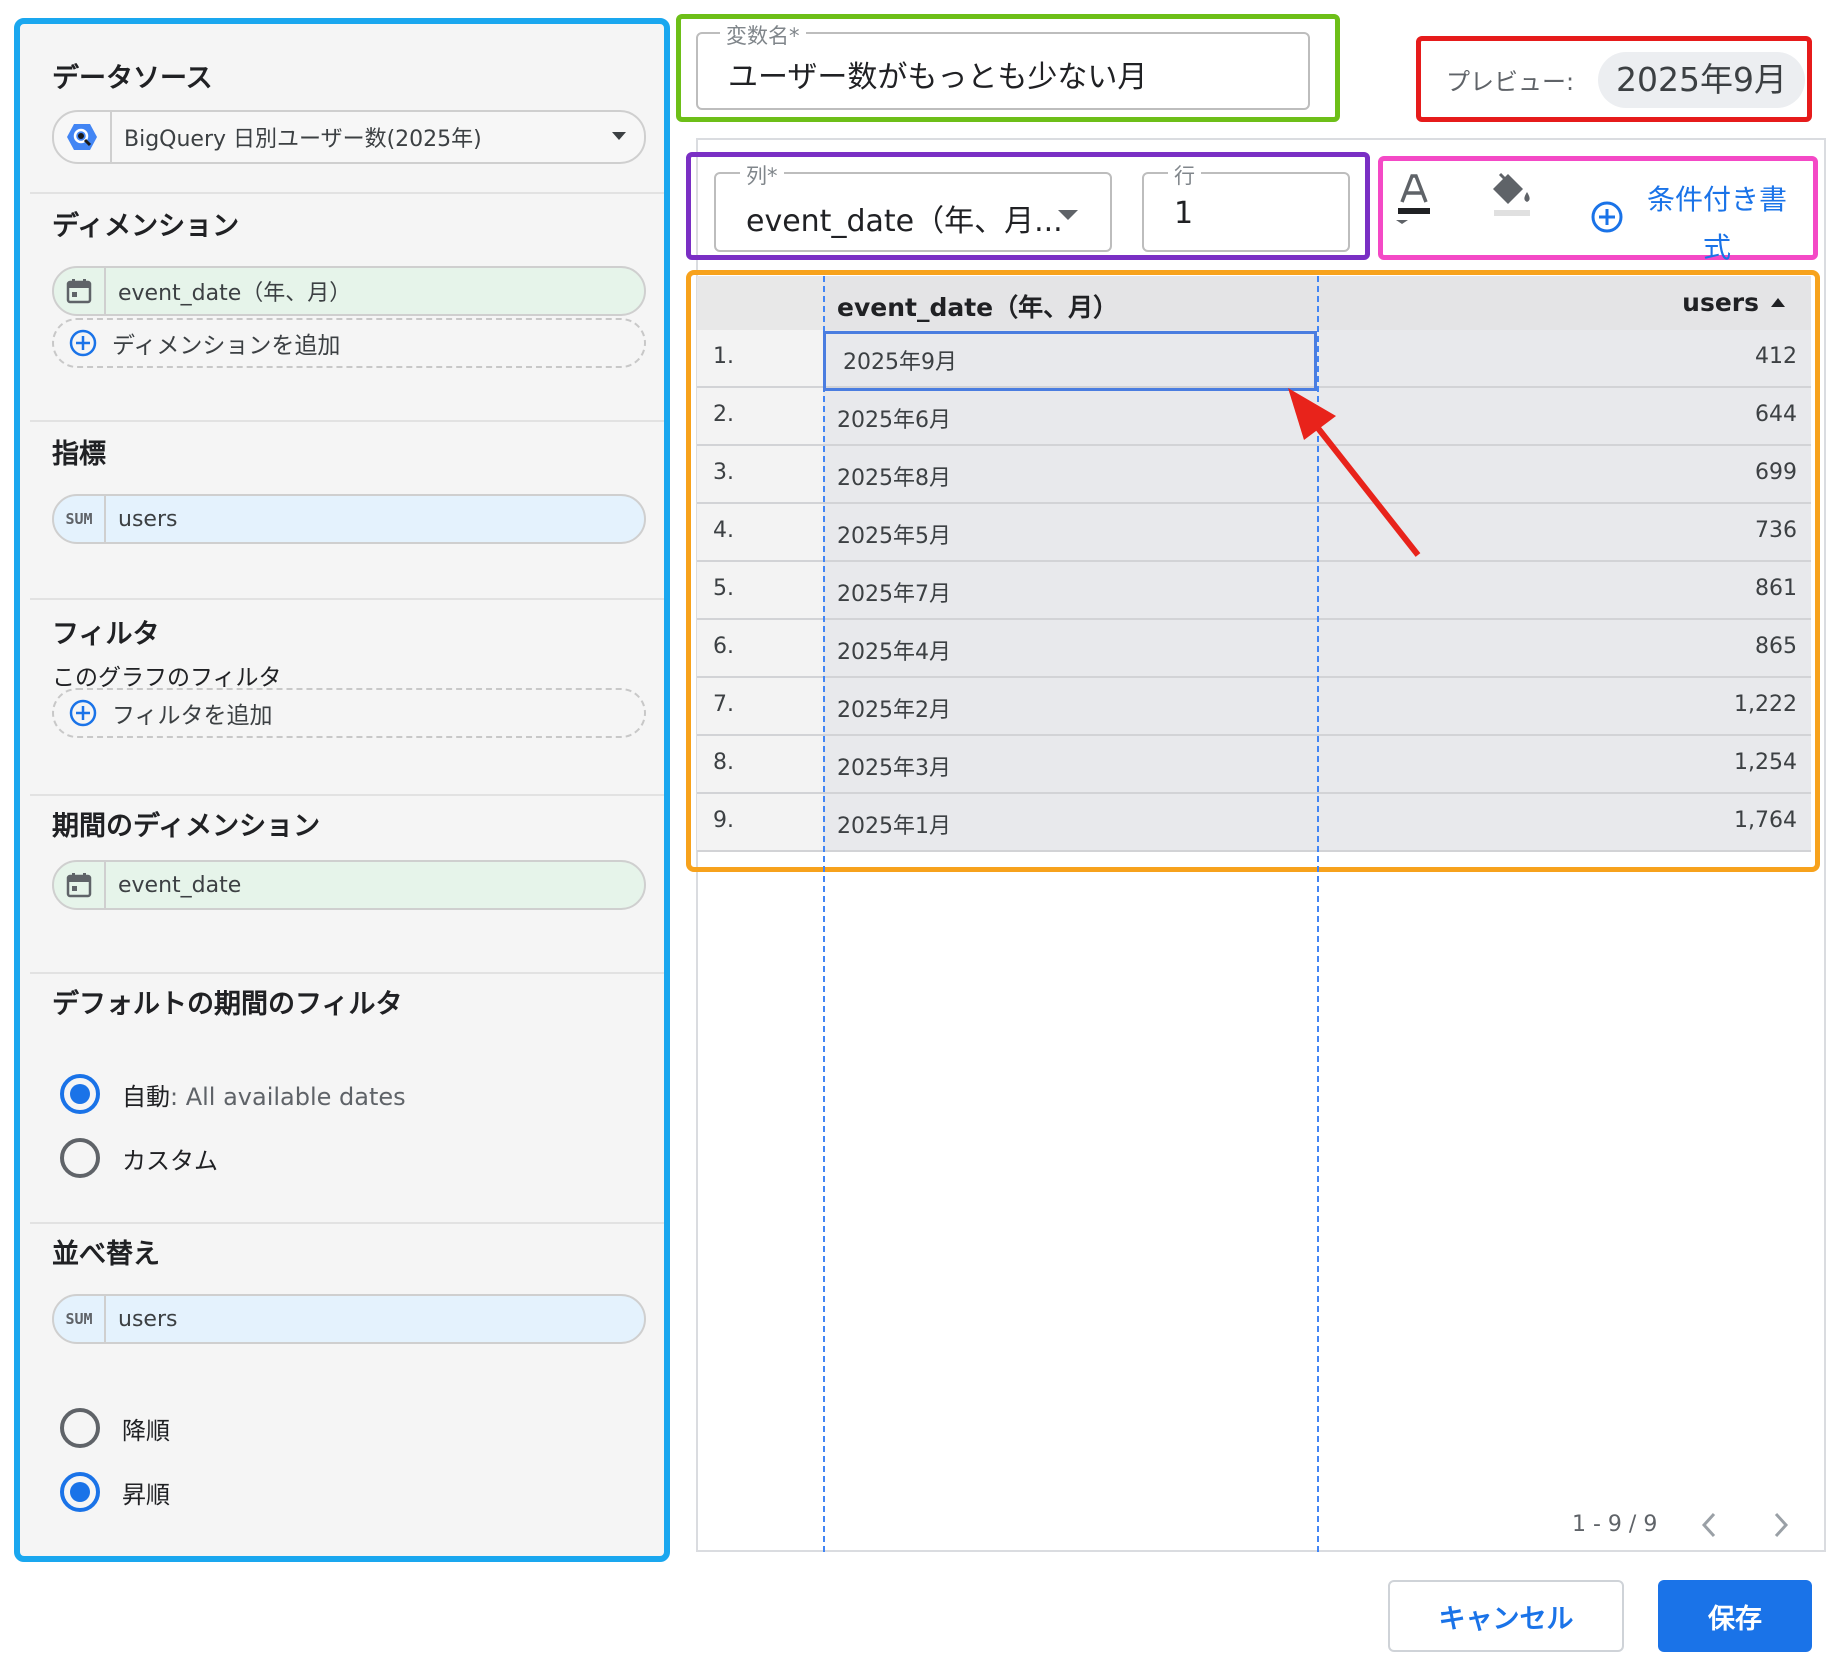 The image size is (1834, 1662). Describe the element at coordinates (148, 1319) in the screenshot. I see `sort-chip-label: users` at that location.